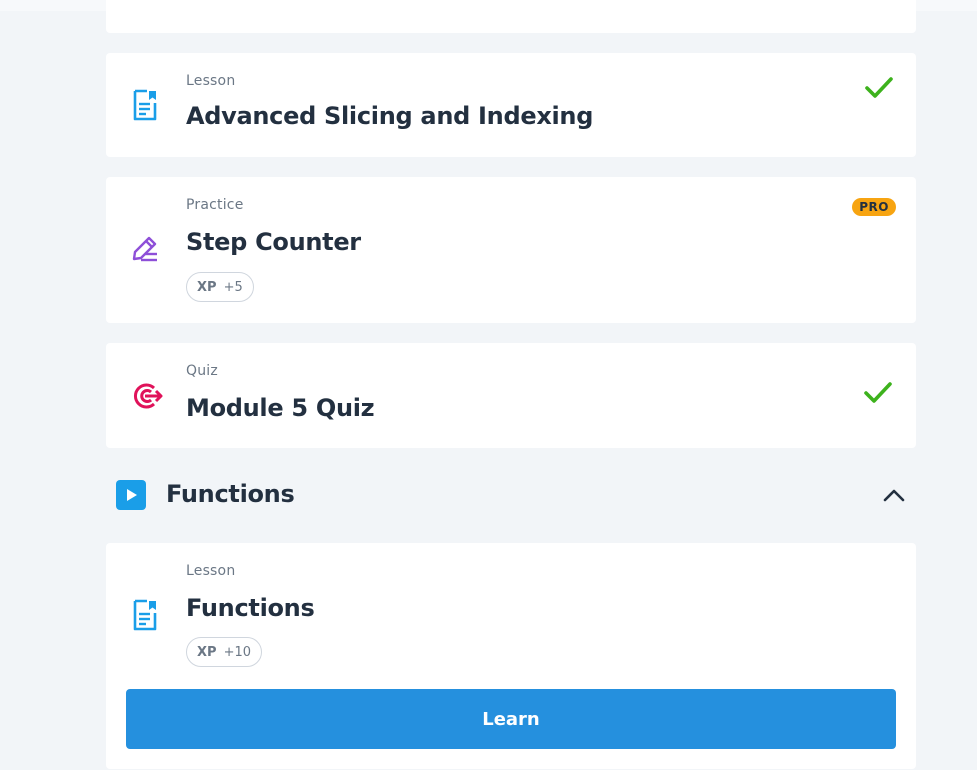  Describe the element at coordinates (250, 608) in the screenshot. I see `item-title: Functions` at that location.